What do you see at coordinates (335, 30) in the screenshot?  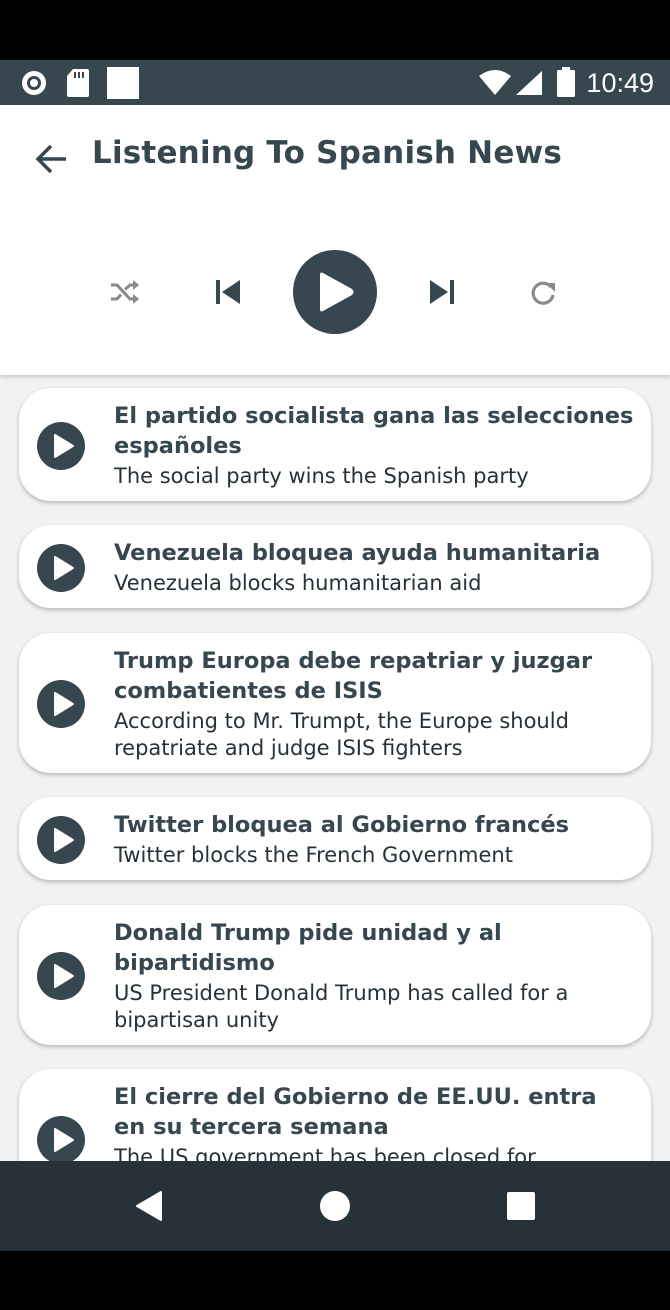 I see `top-black-bar` at bounding box center [335, 30].